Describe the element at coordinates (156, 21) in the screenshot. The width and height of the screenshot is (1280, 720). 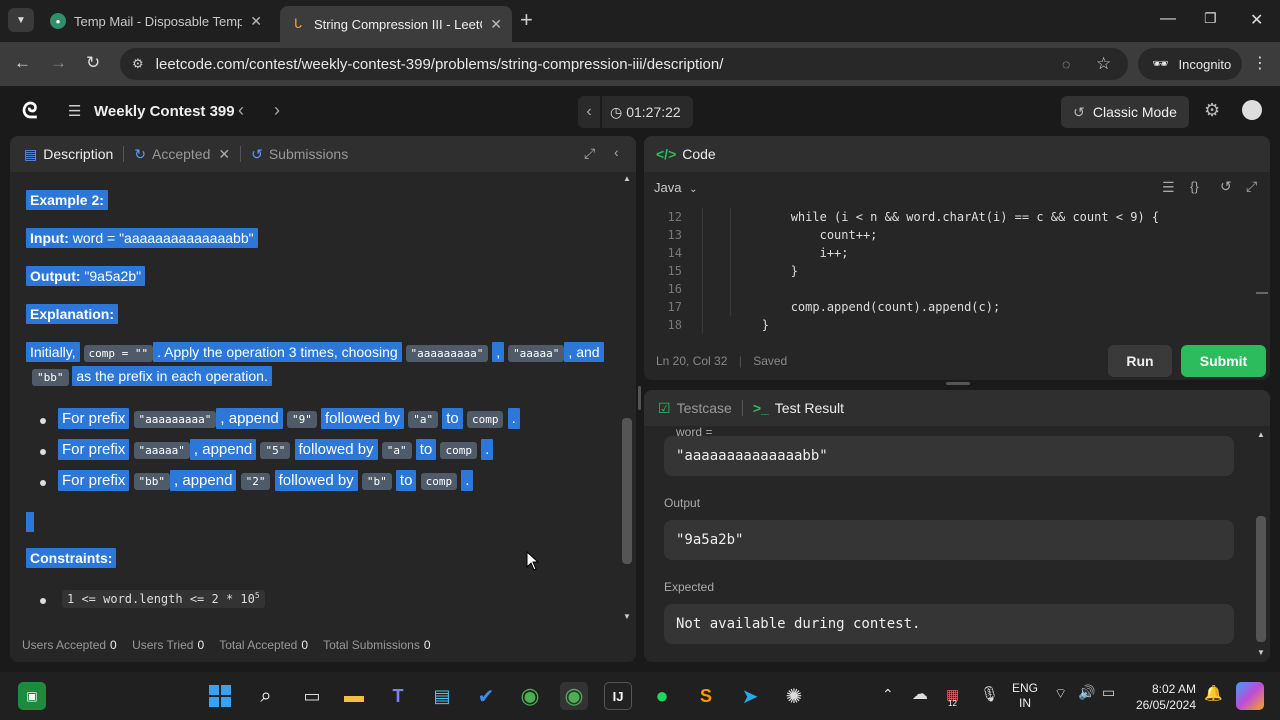
I see `browser-tab-temp-mail: ● Temp Mail - Disposable Tempor ✕` at that location.